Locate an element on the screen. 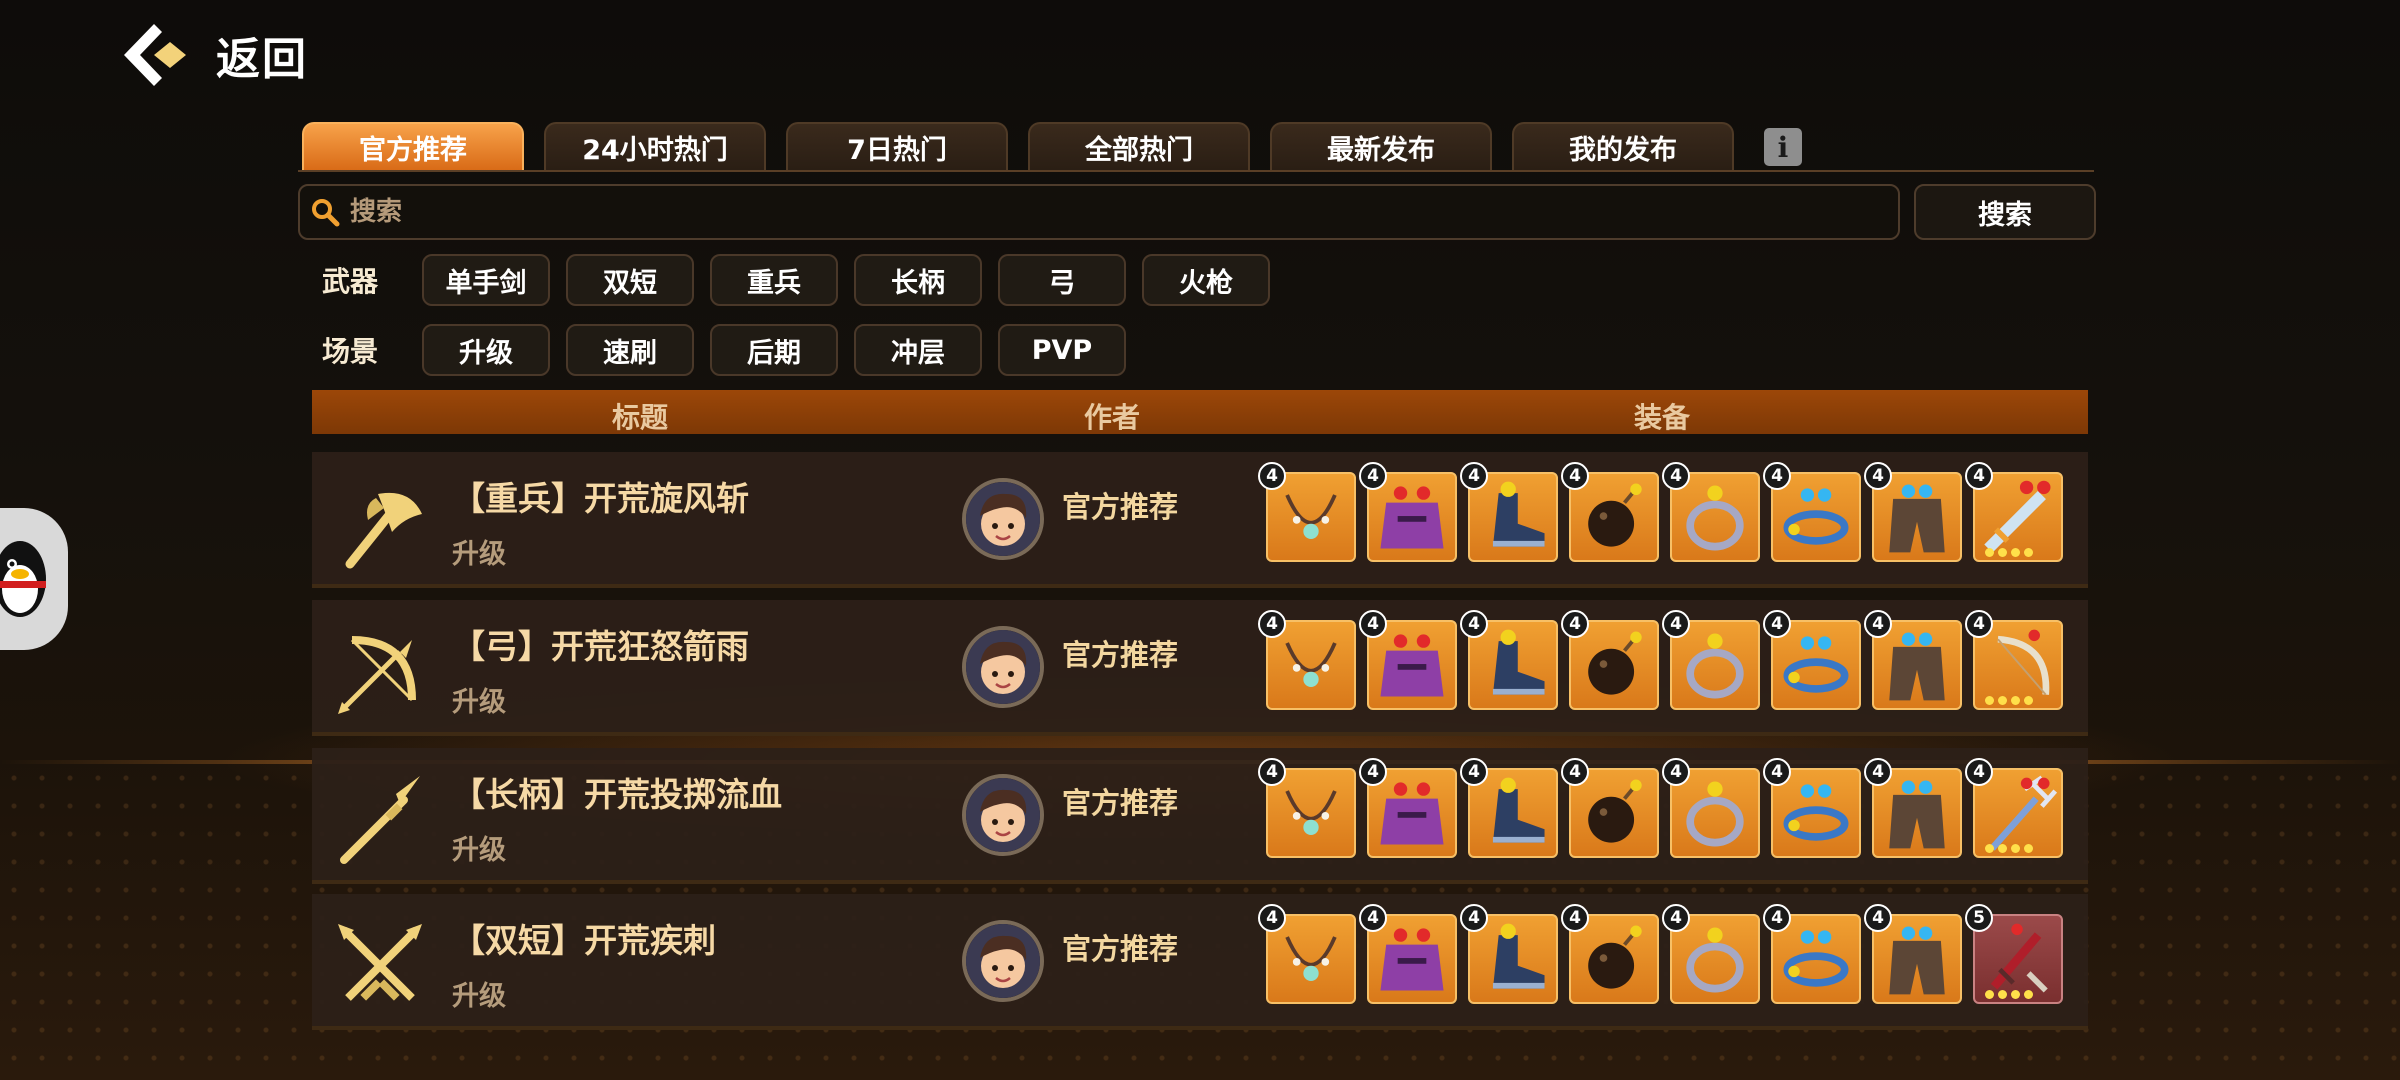 The width and height of the screenshot is (2400, 1080). weapon-filter-row: 武器 单手剑 双短 重兵 长柄 弓 火枪 is located at coordinates (804, 280).